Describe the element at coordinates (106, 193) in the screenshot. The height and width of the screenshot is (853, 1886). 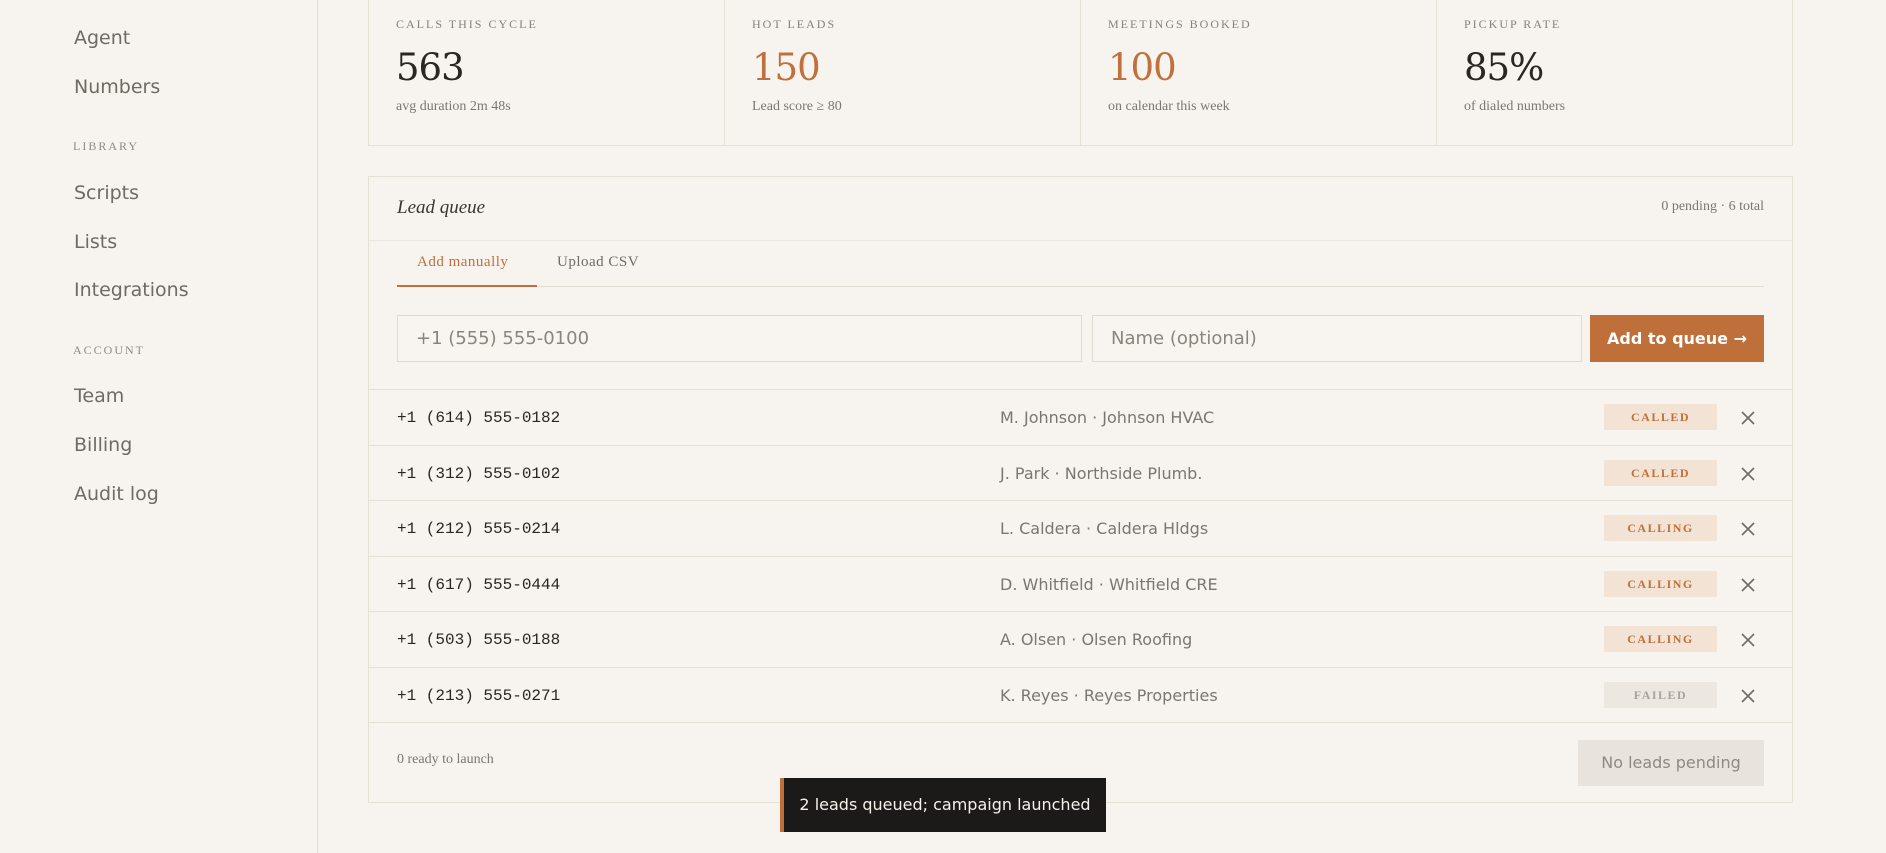
I see `nav-item-scripts: Scripts` at that location.